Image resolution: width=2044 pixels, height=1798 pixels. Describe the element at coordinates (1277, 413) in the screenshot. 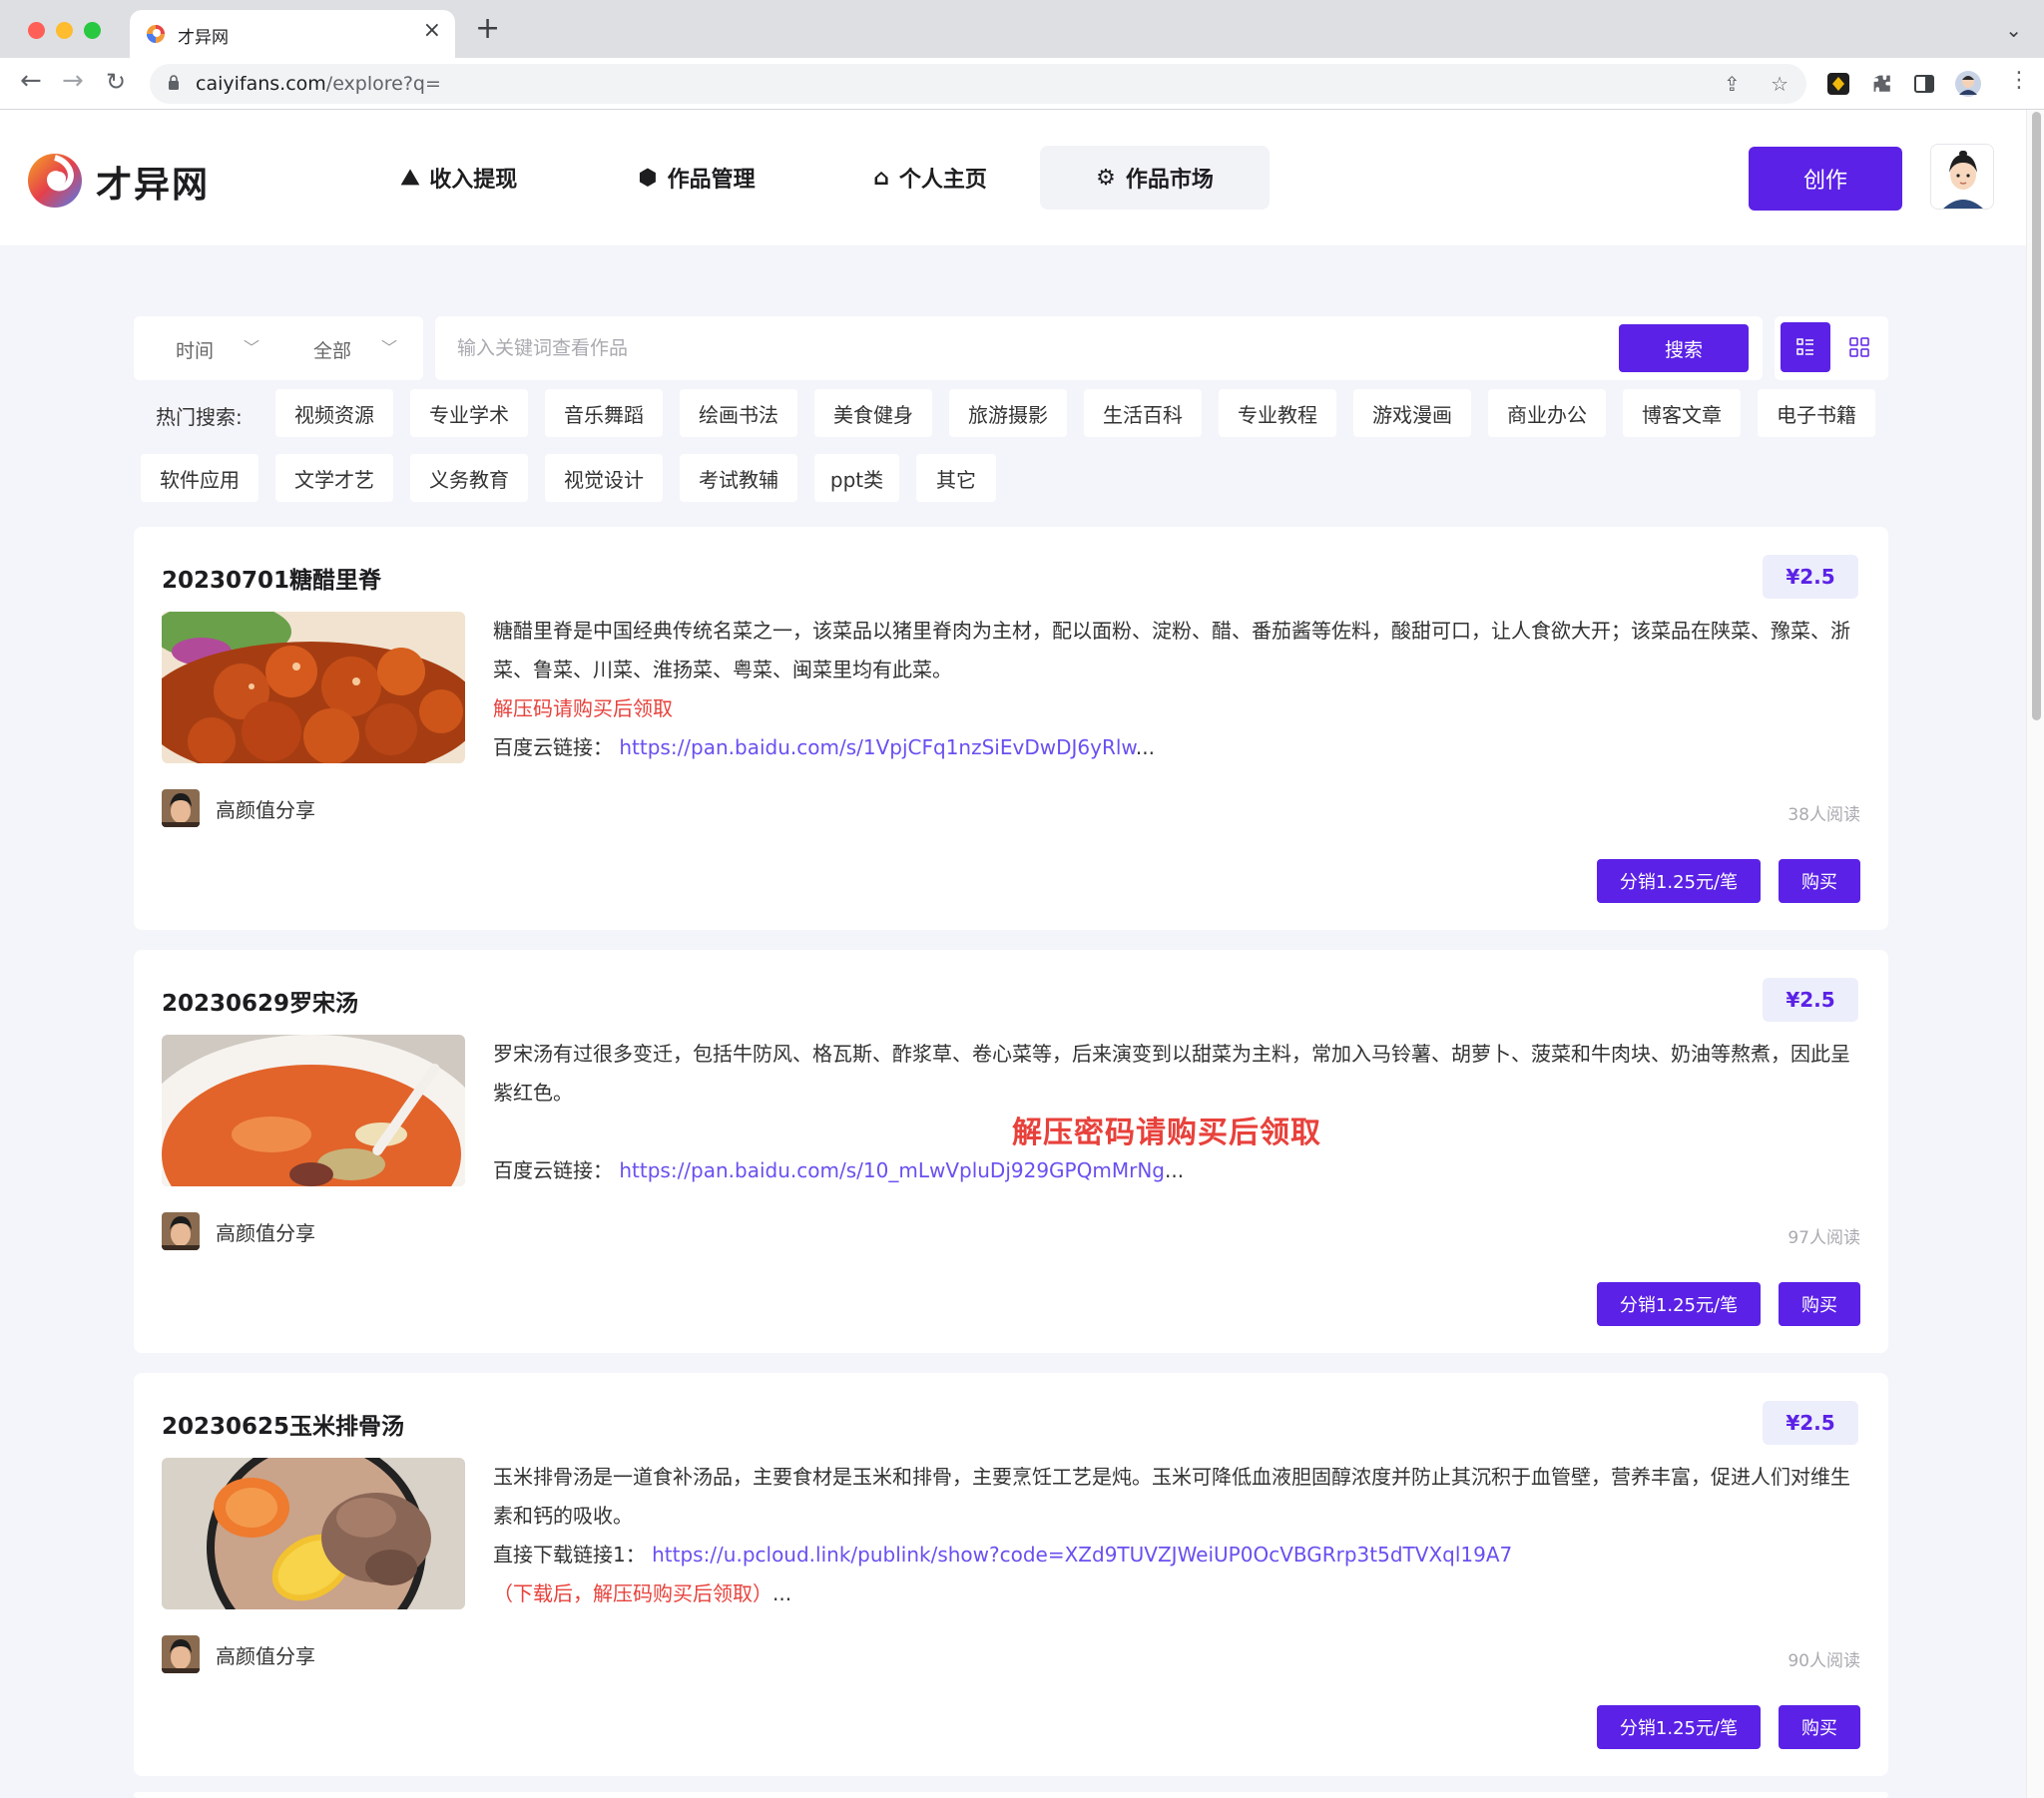

I see `hot-tag: 专业教程` at that location.